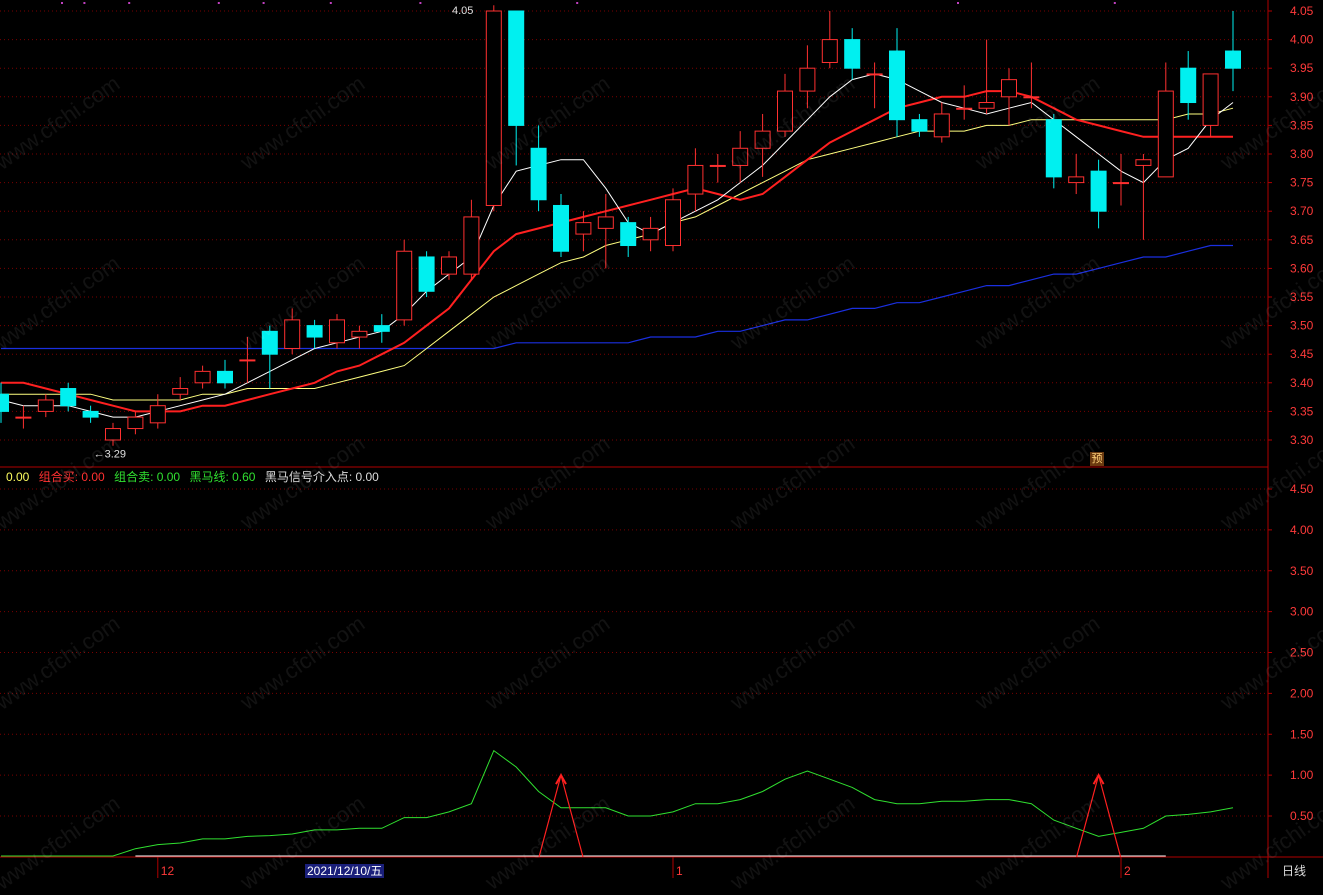 The height and width of the screenshot is (895, 1323). I want to click on price-tick-label: 3.55, so click(1302, 297).